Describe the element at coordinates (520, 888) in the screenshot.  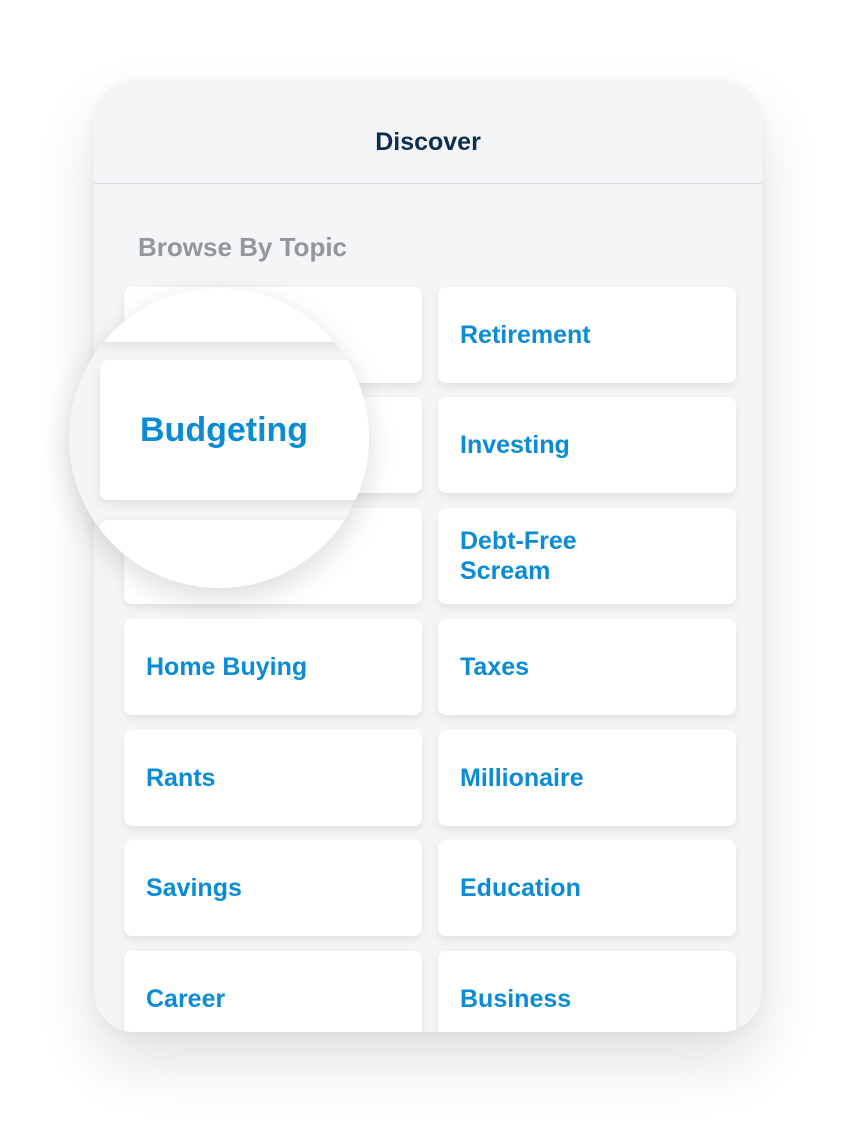
I see `topic-label: Education` at that location.